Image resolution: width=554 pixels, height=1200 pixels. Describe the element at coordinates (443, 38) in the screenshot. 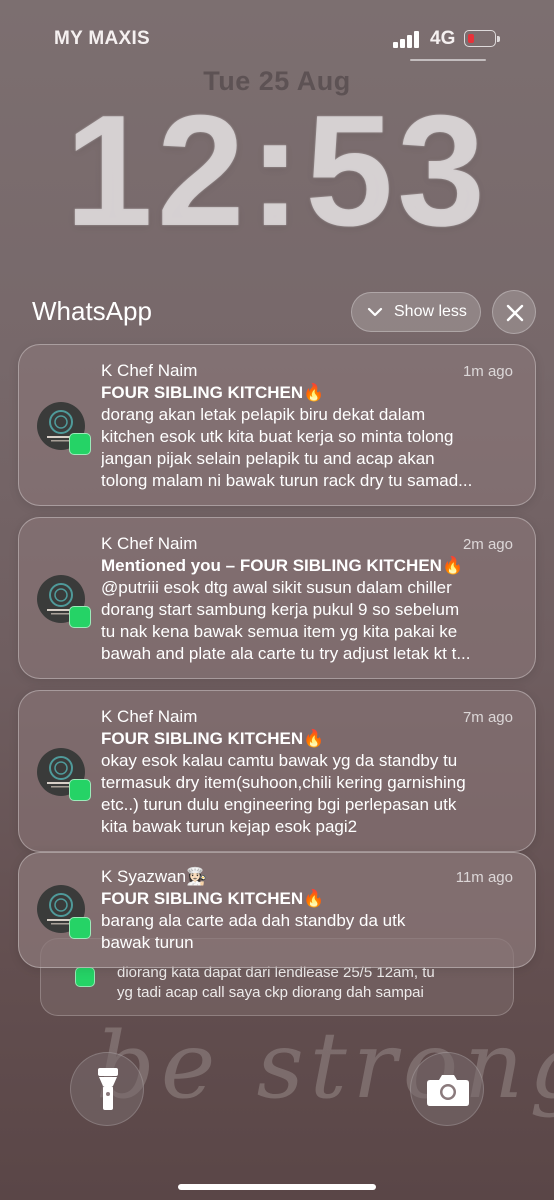

I see `network-type: 4G` at that location.